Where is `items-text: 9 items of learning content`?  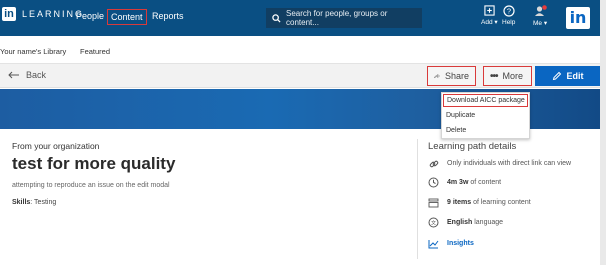 items-text: 9 items of learning content is located at coordinates (489, 202).